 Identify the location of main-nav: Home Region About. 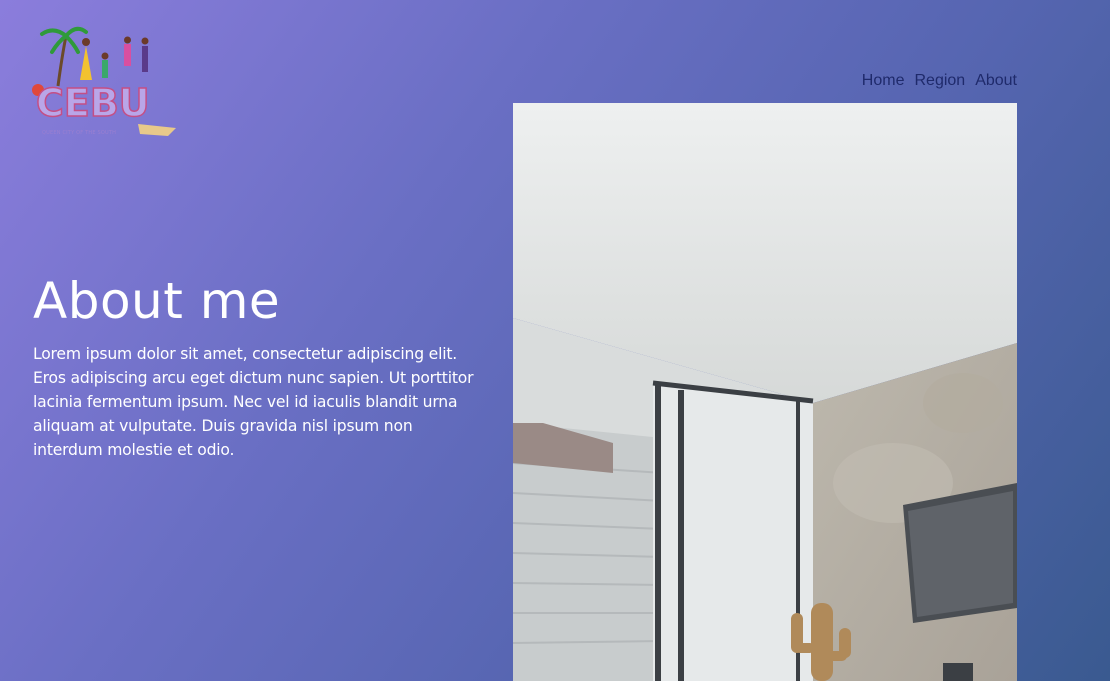
(939, 81).